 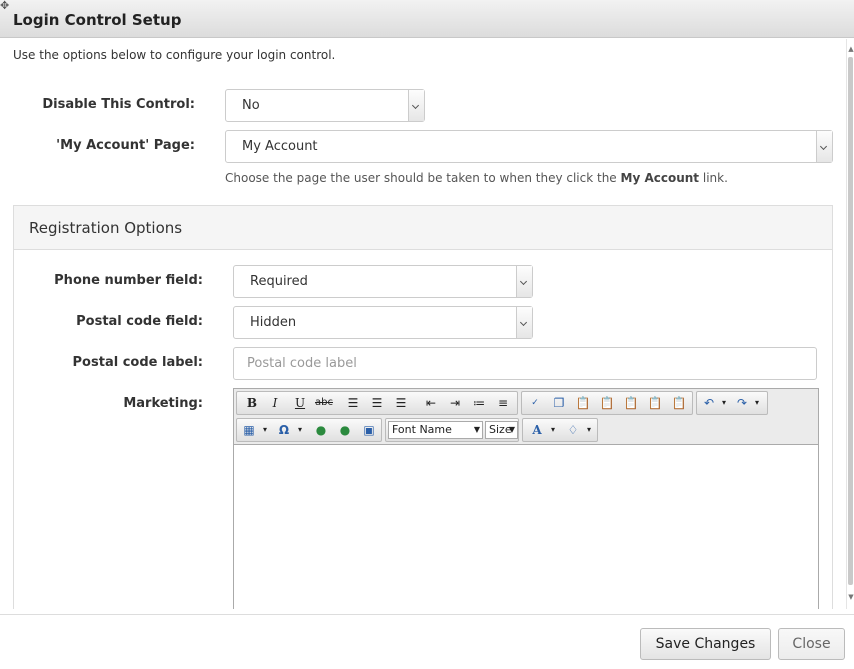 I want to click on font-name-dropdown: Font Name ▼, so click(x=435, y=430).